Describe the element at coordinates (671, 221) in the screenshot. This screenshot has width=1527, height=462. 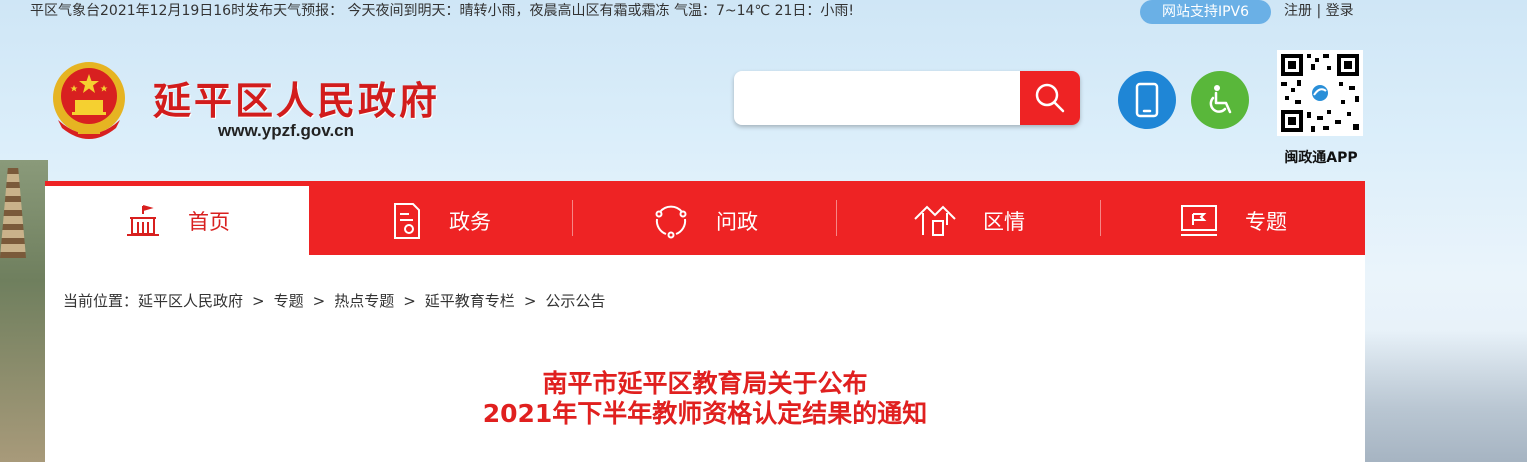
I see `chat-cycle-icon` at that location.